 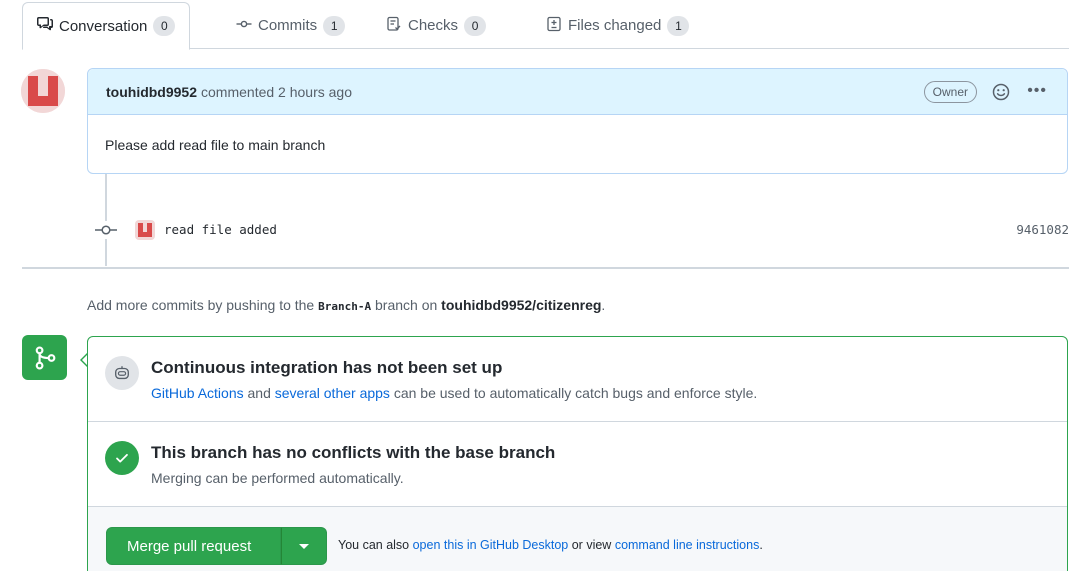 I want to click on tab-conversation: Conversation 0, so click(x=106, y=26).